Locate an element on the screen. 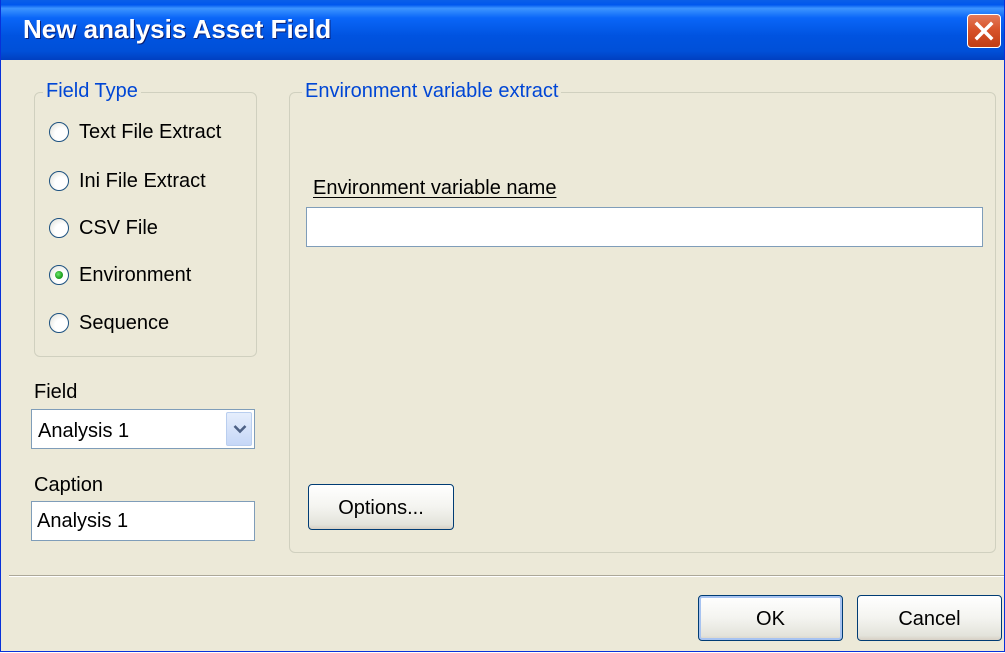 This screenshot has width=1005, height=653. title-bar: New analysis Asset Field is located at coordinates (502, 30).